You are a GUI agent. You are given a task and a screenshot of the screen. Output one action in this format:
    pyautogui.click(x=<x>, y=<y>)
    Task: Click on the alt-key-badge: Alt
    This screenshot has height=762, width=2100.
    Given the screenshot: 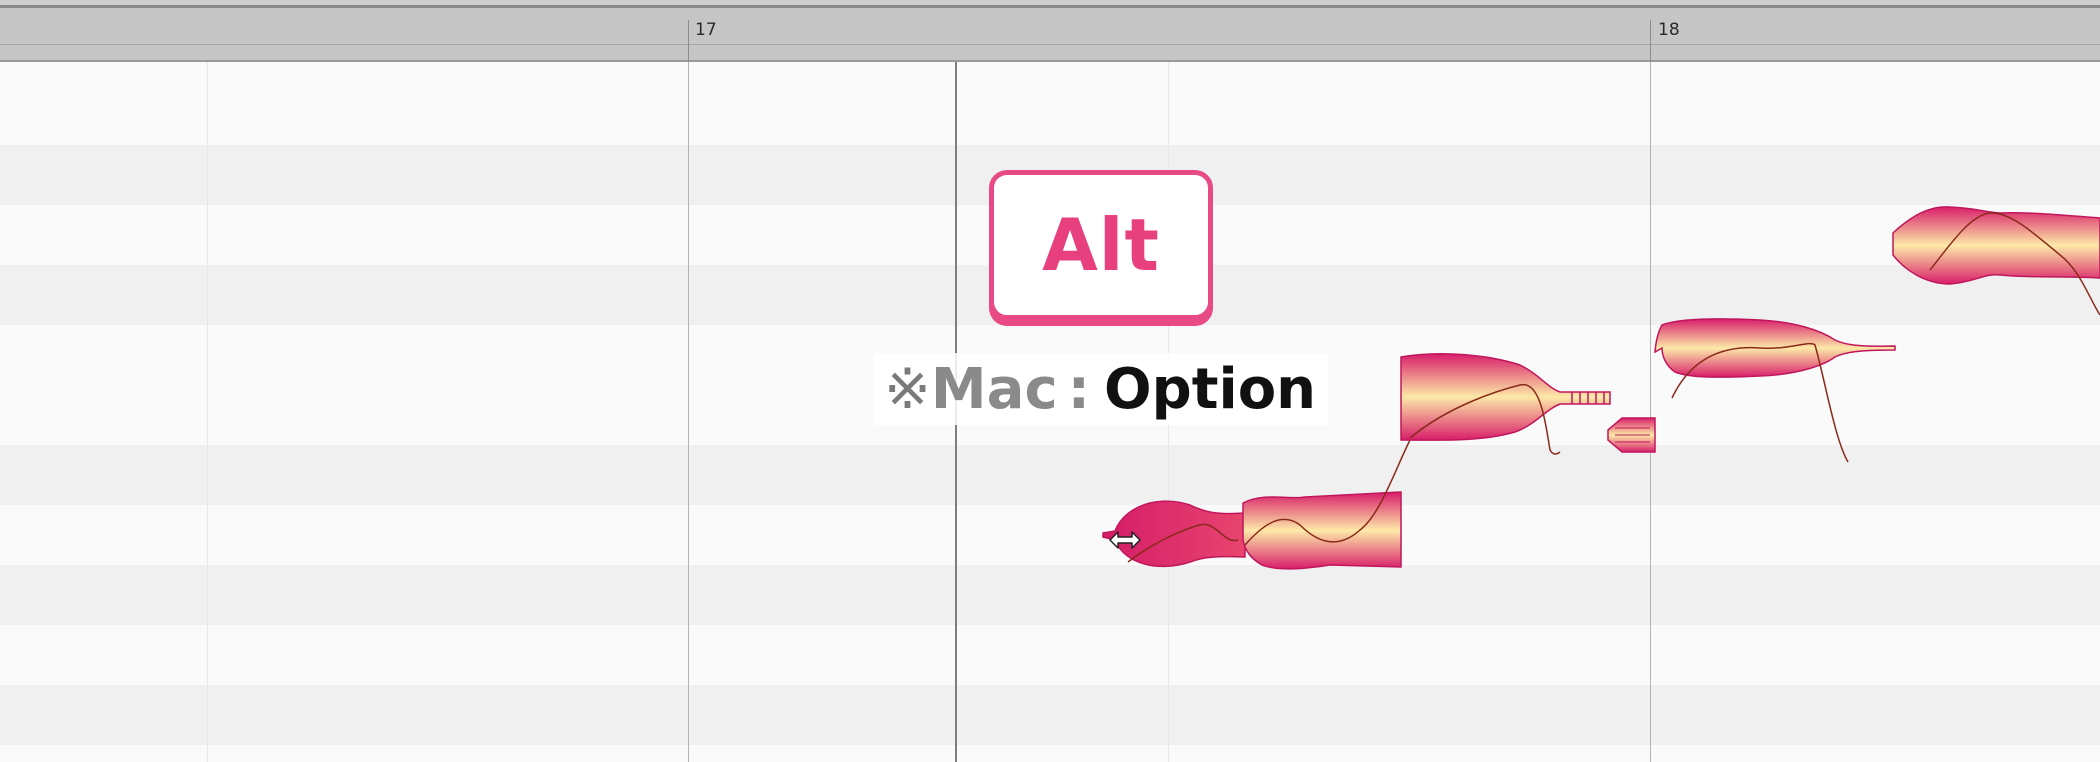 What is the action you would take?
    pyautogui.click(x=1101, y=245)
    